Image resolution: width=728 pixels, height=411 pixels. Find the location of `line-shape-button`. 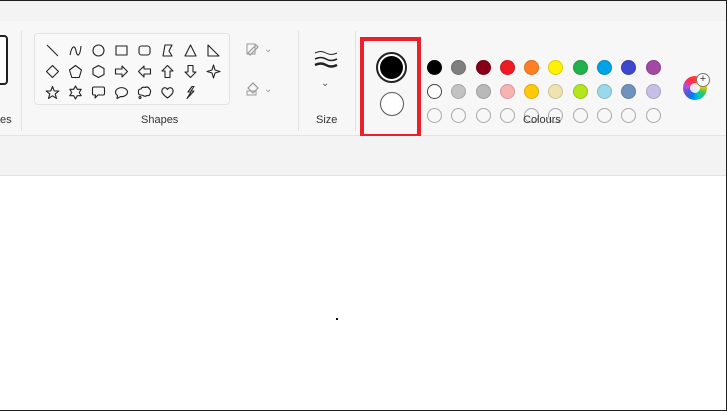

line-shape-button is located at coordinates (52, 50).